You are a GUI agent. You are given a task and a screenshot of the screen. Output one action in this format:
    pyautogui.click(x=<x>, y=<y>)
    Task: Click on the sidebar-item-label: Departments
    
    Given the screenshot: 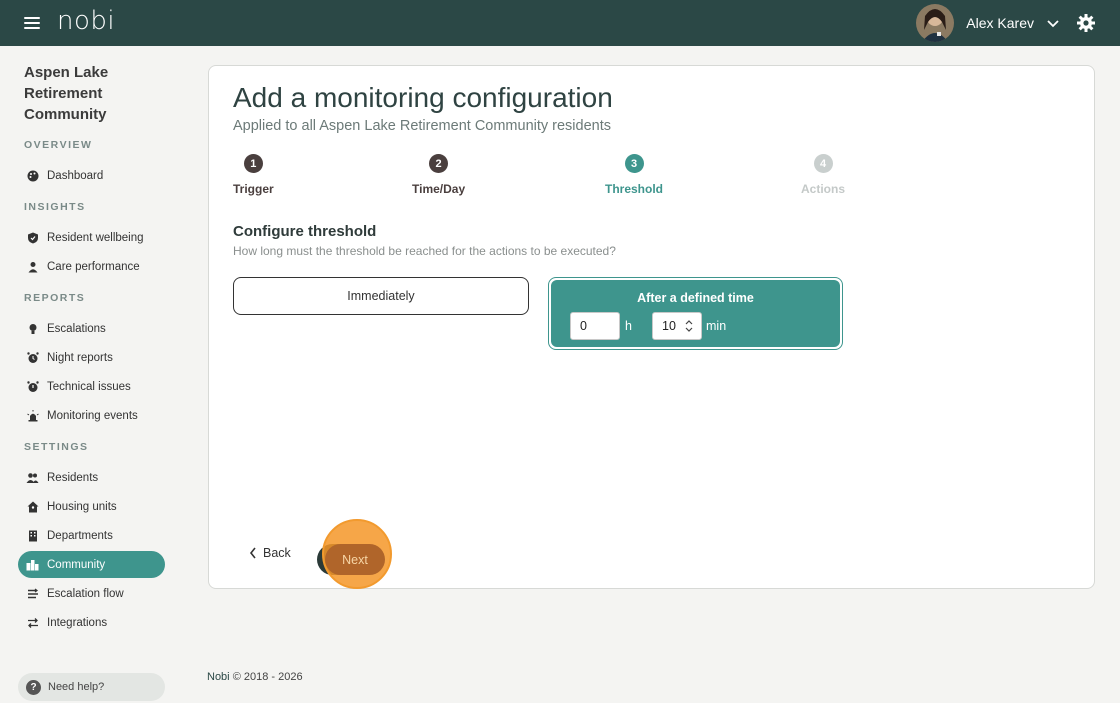 What is the action you would take?
    pyautogui.click(x=80, y=535)
    